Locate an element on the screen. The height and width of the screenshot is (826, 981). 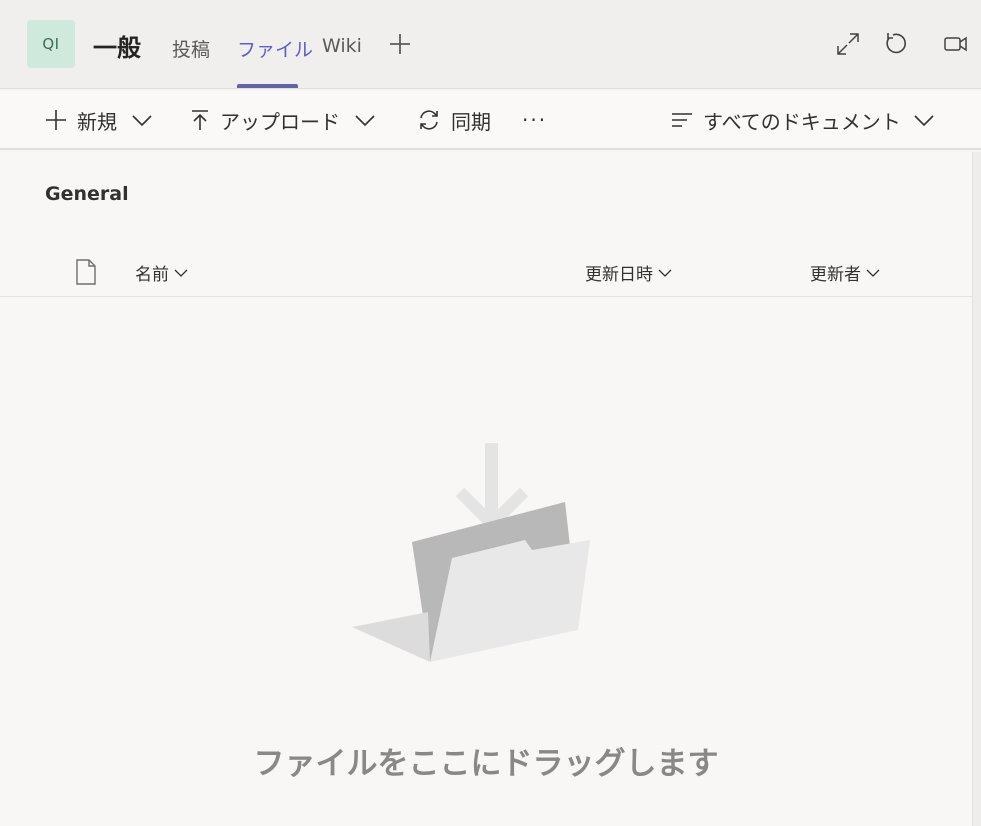
folder-breadcrumb: General is located at coordinates (87, 194).